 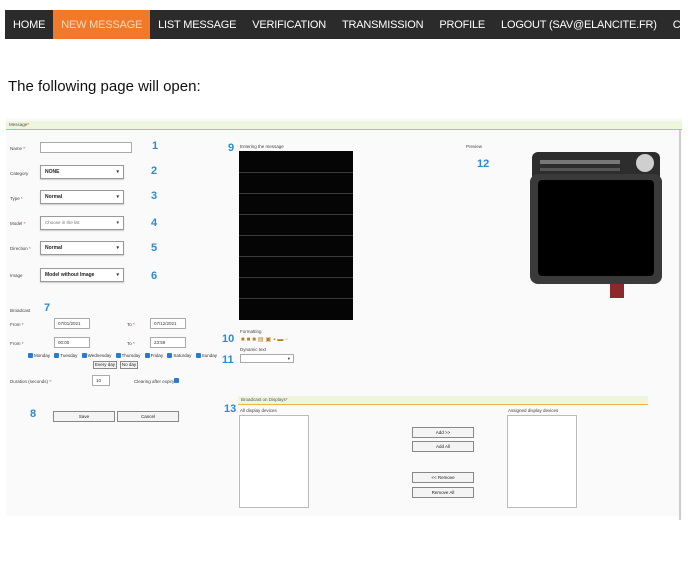 I want to click on section-message-header: Message*, so click(x=344, y=125).